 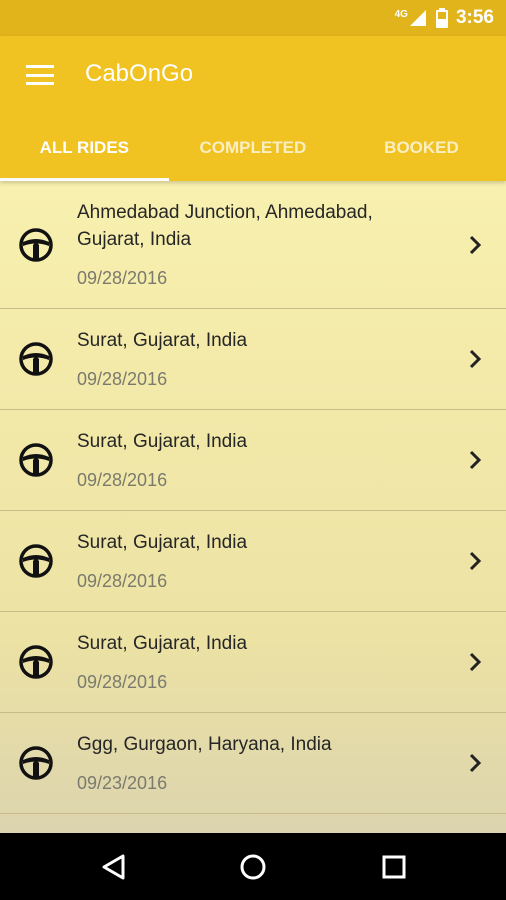 I want to click on tab-all-rides: ALL RIDES, so click(x=84, y=155).